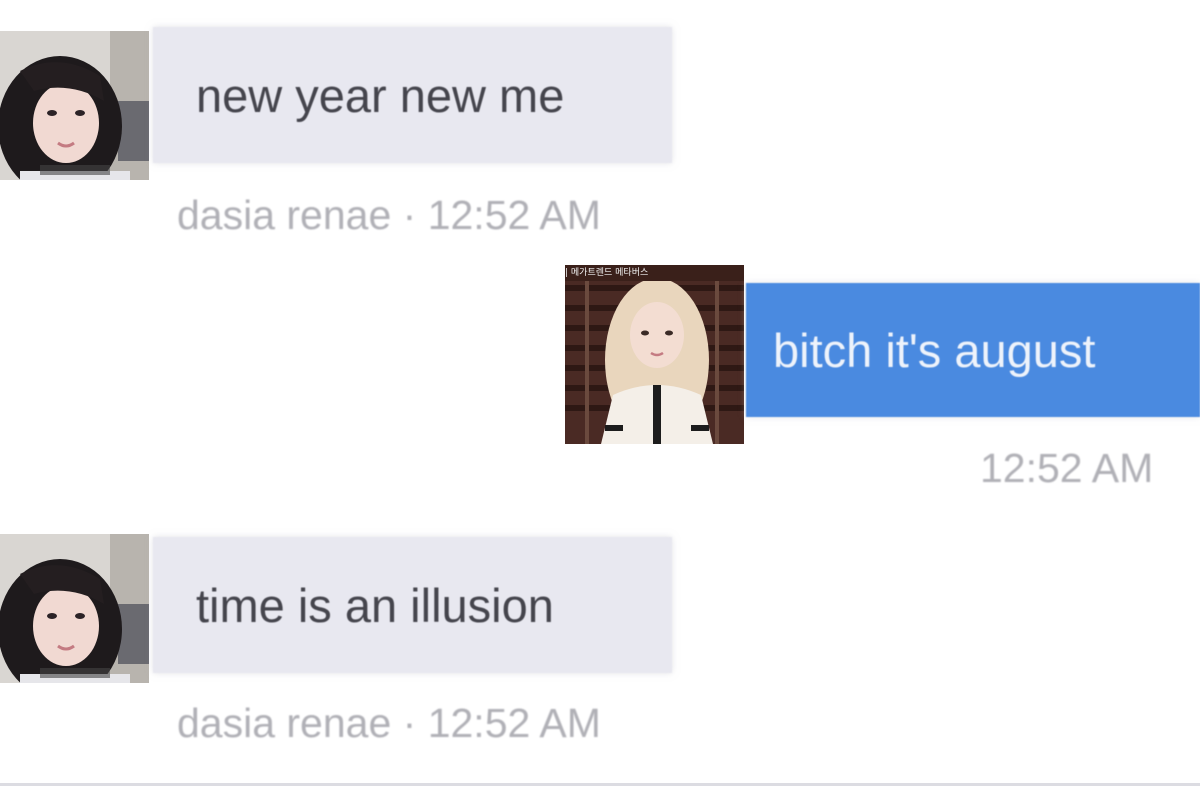  I want to click on message-bubble-outgoing: bitch it's august, so click(973, 350).